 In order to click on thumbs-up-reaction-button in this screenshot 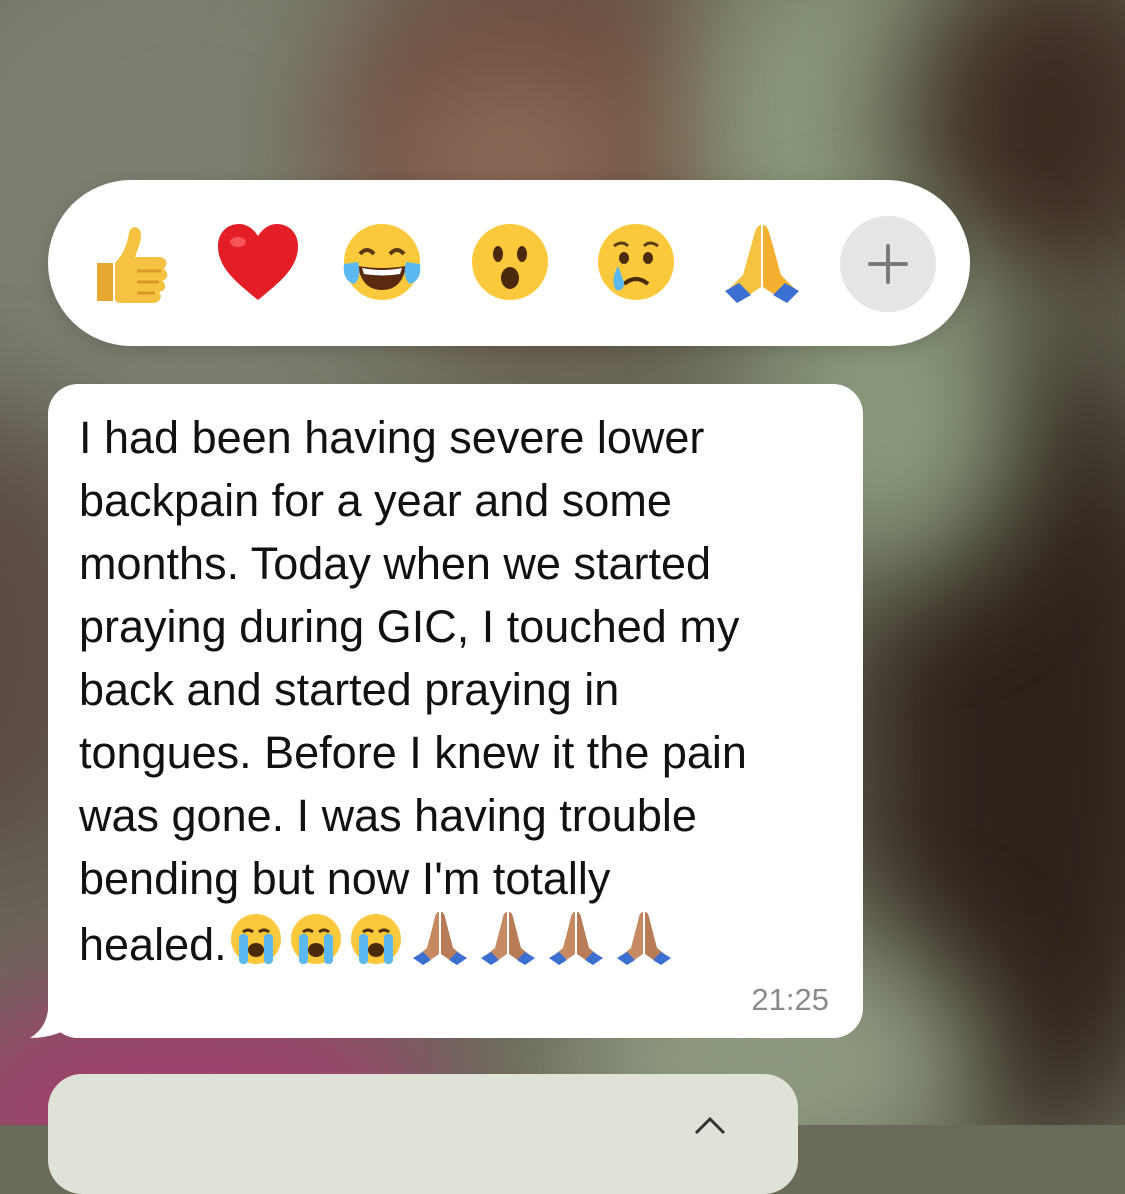, I will do `click(130, 262)`.